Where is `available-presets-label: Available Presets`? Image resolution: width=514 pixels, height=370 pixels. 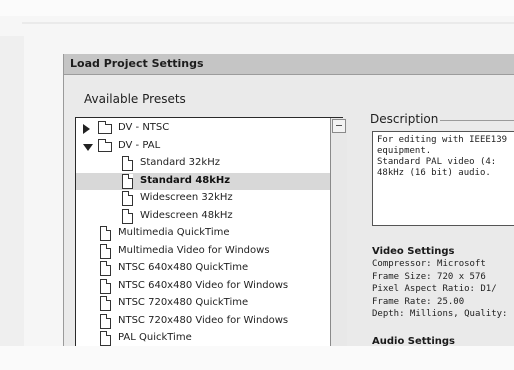 available-presets-label: Available Presets is located at coordinates (135, 99).